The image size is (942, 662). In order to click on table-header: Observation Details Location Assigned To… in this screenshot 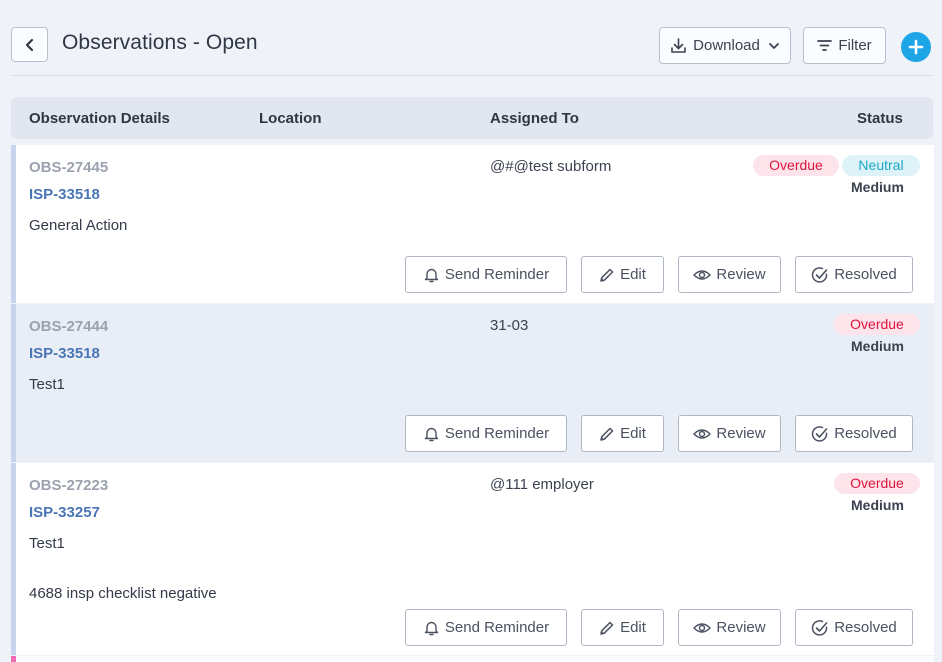, I will do `click(472, 118)`.